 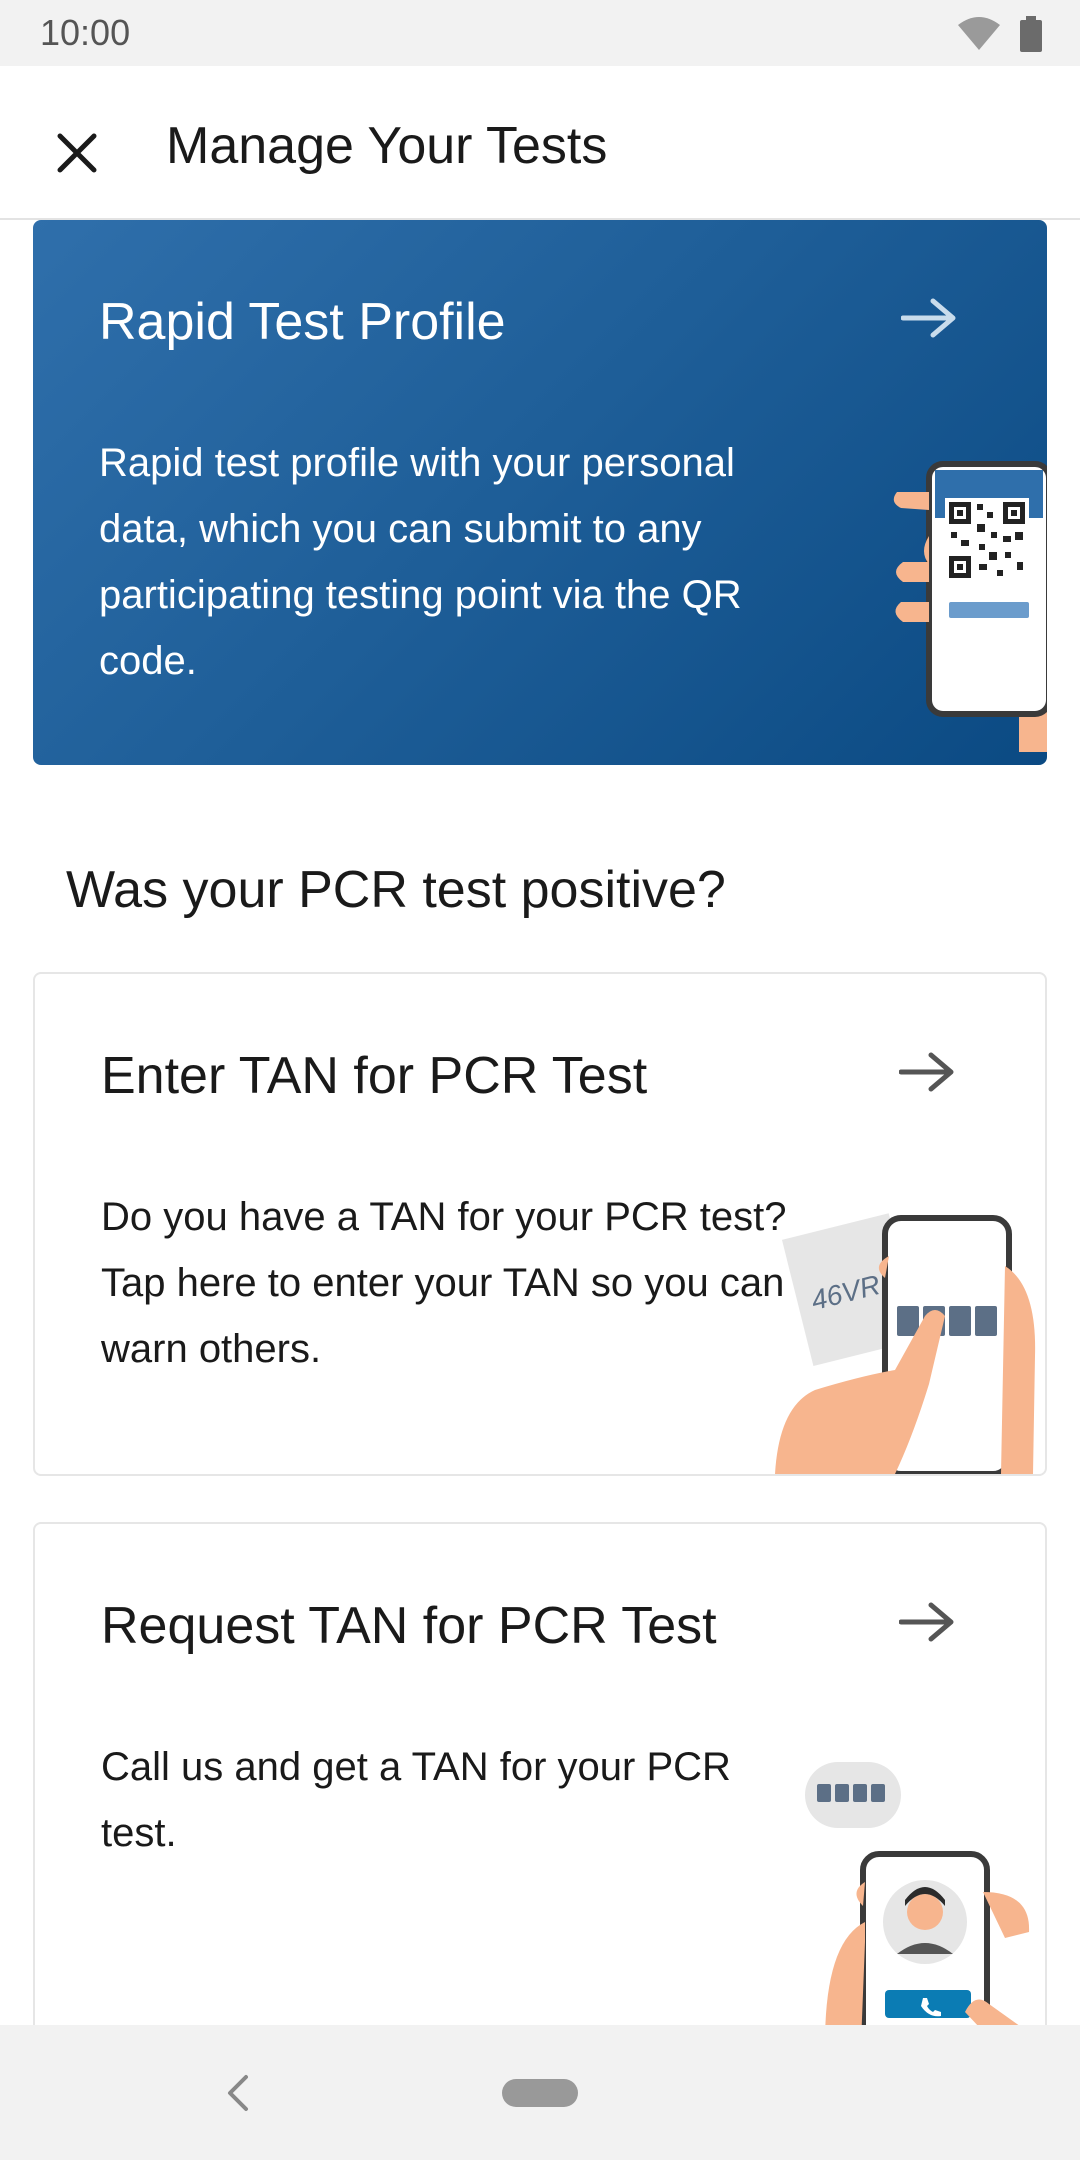 I want to click on close-icon, so click(x=77, y=153).